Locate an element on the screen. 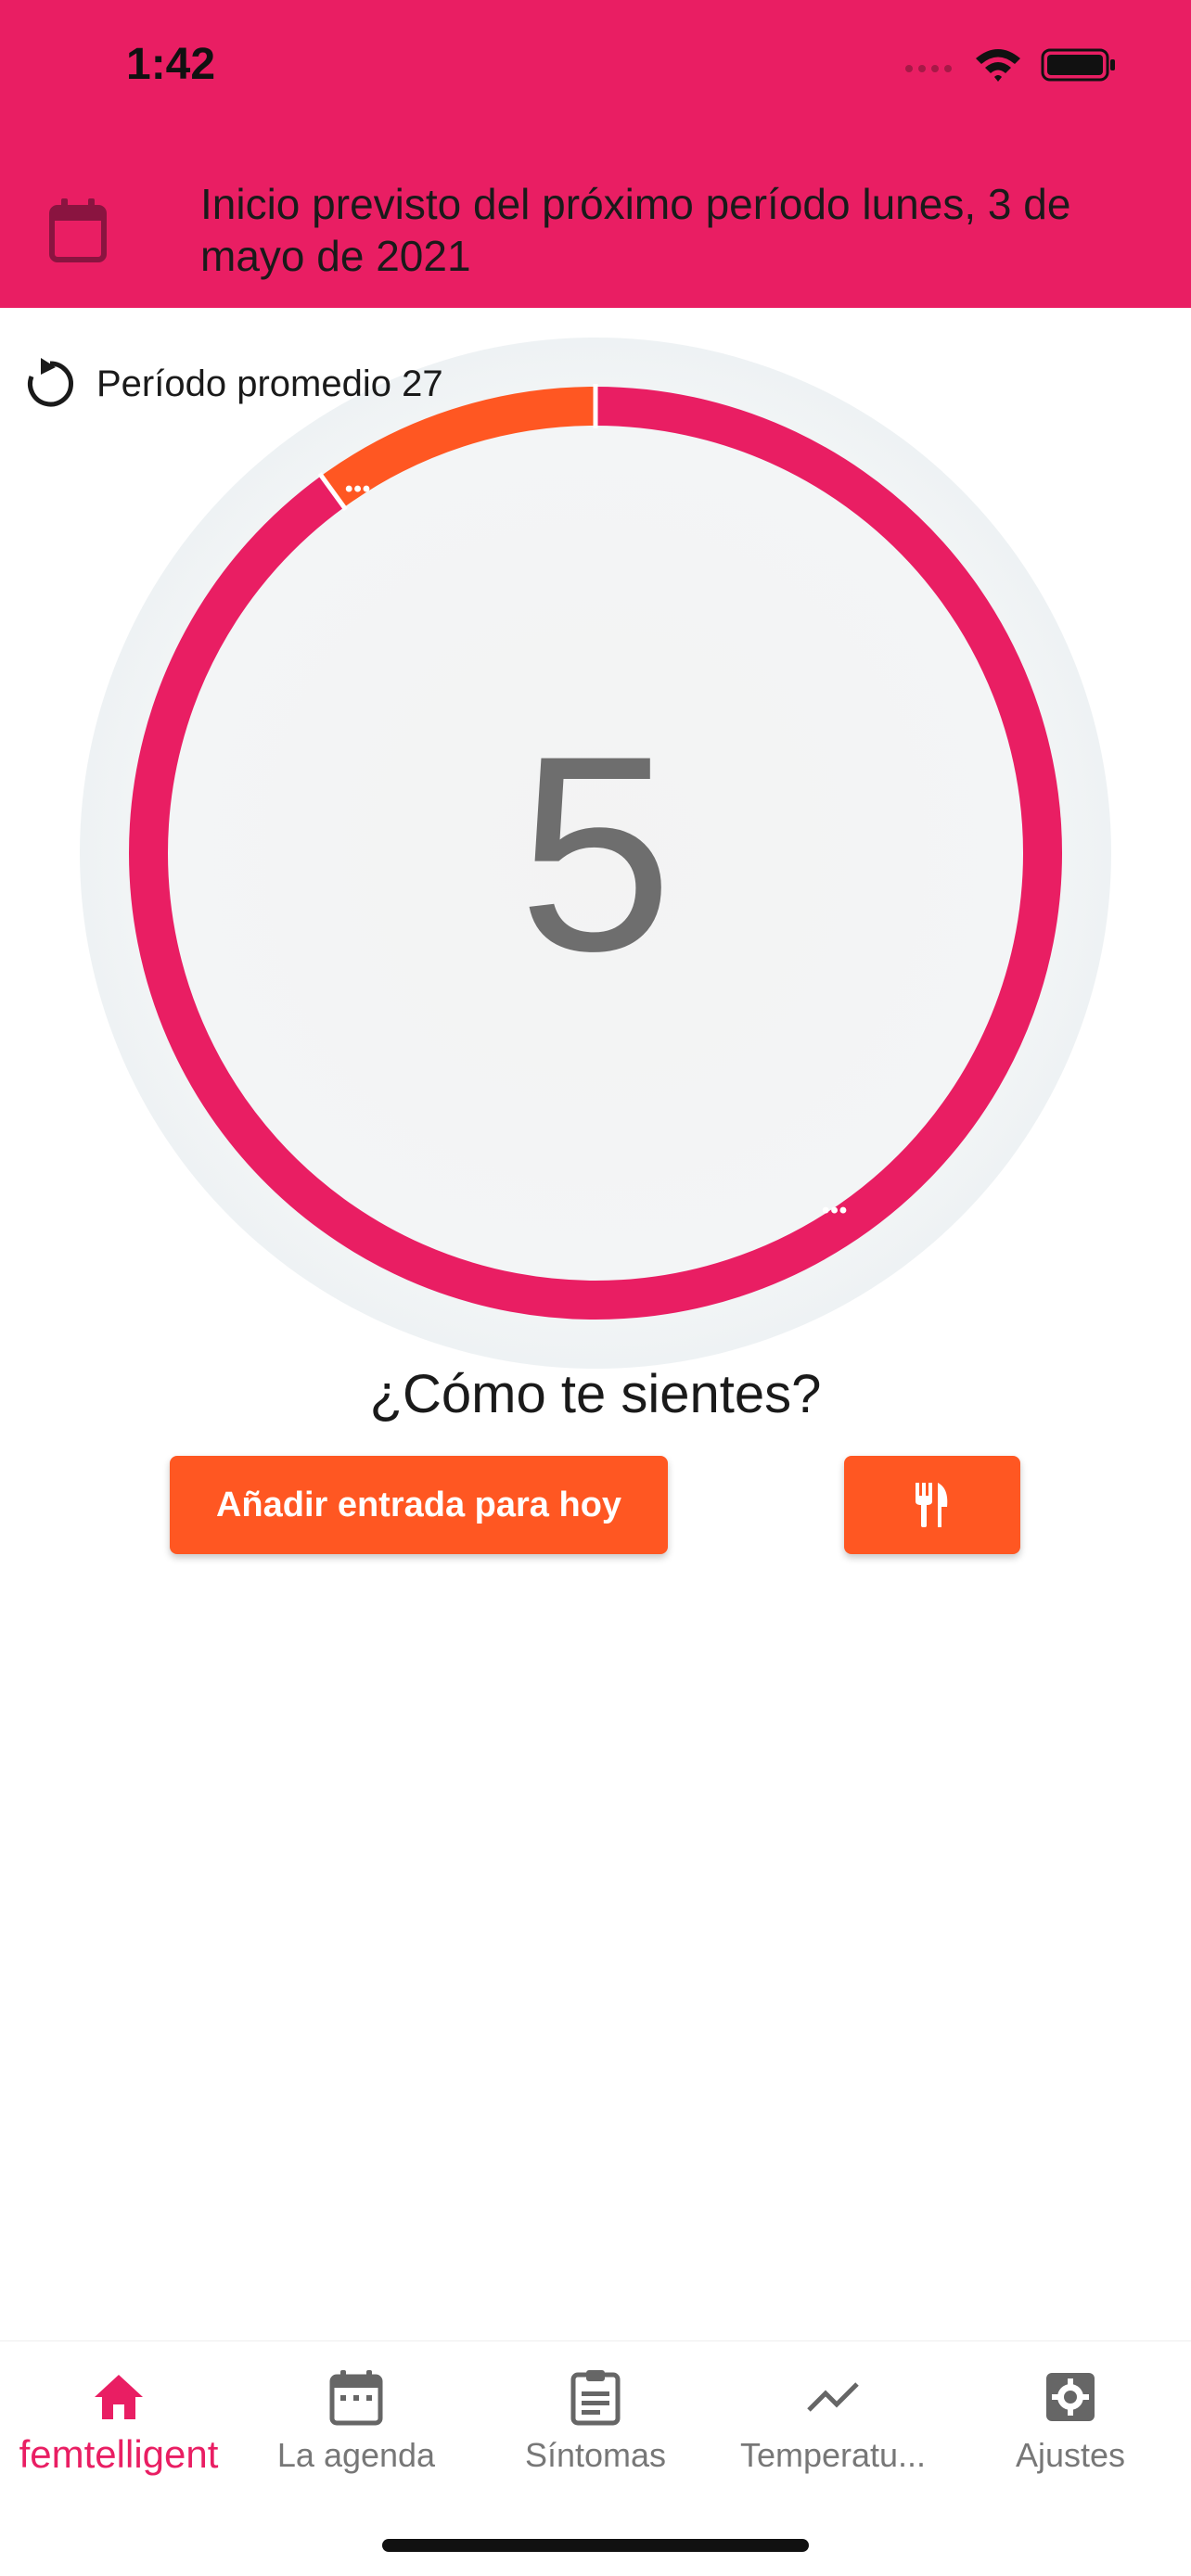 The height and width of the screenshot is (2576, 1191). restaurant-icon is located at coordinates (932, 1505).